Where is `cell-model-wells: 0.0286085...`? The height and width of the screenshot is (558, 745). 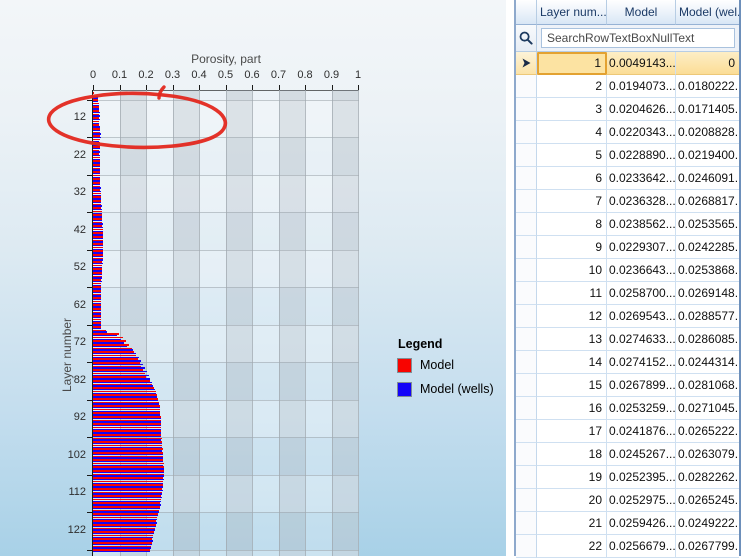
cell-model-wells: 0.0286085... is located at coordinates (707, 339).